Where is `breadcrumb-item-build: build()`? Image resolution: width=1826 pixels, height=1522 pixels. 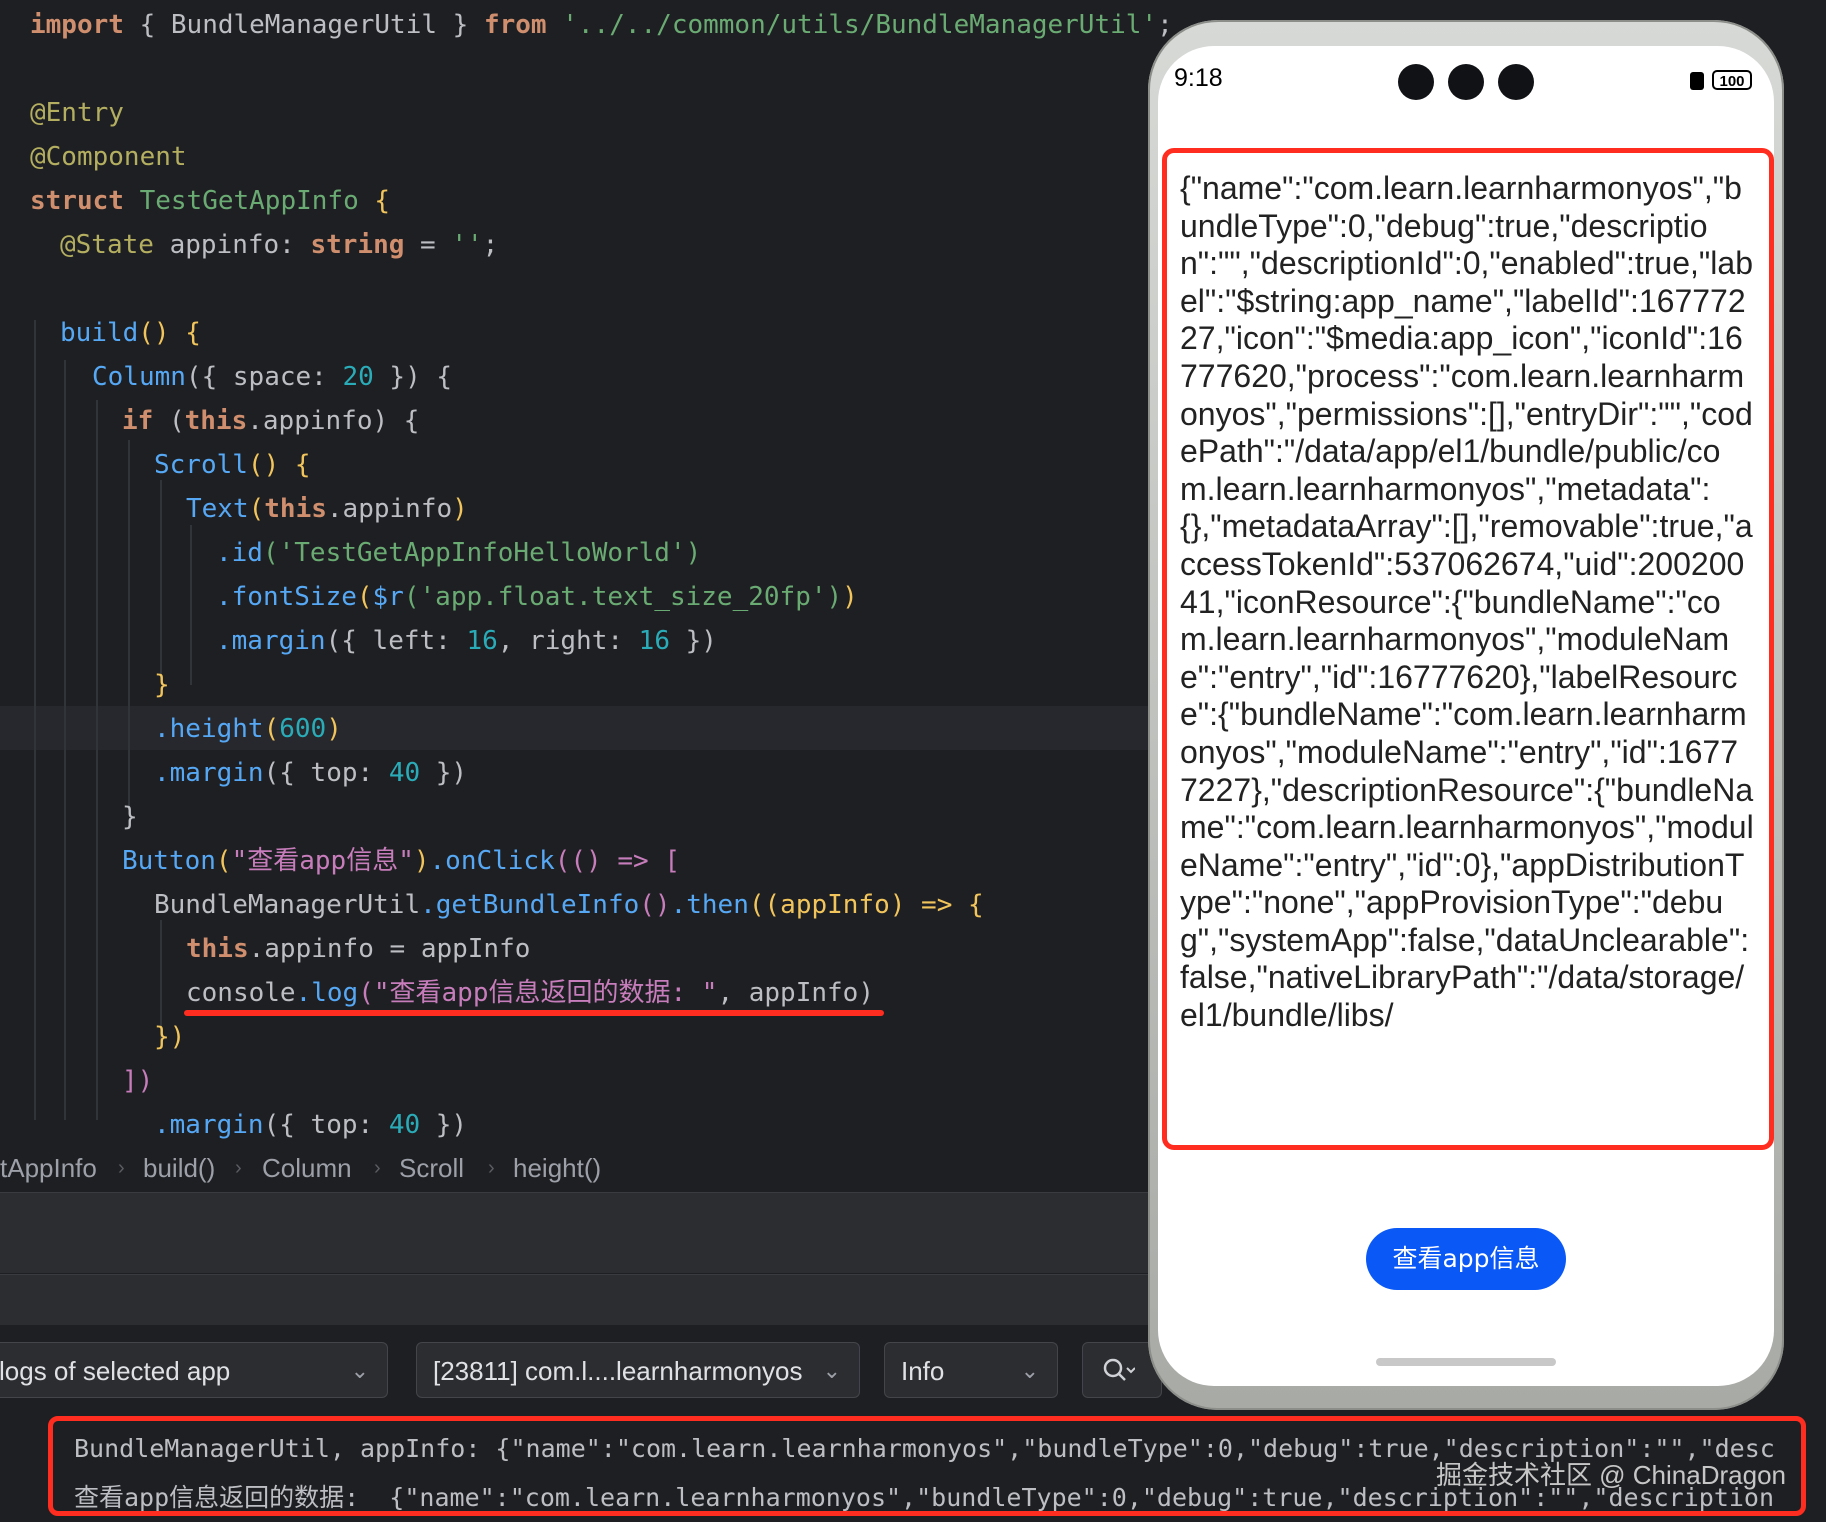 breadcrumb-item-build: build() is located at coordinates (179, 1168).